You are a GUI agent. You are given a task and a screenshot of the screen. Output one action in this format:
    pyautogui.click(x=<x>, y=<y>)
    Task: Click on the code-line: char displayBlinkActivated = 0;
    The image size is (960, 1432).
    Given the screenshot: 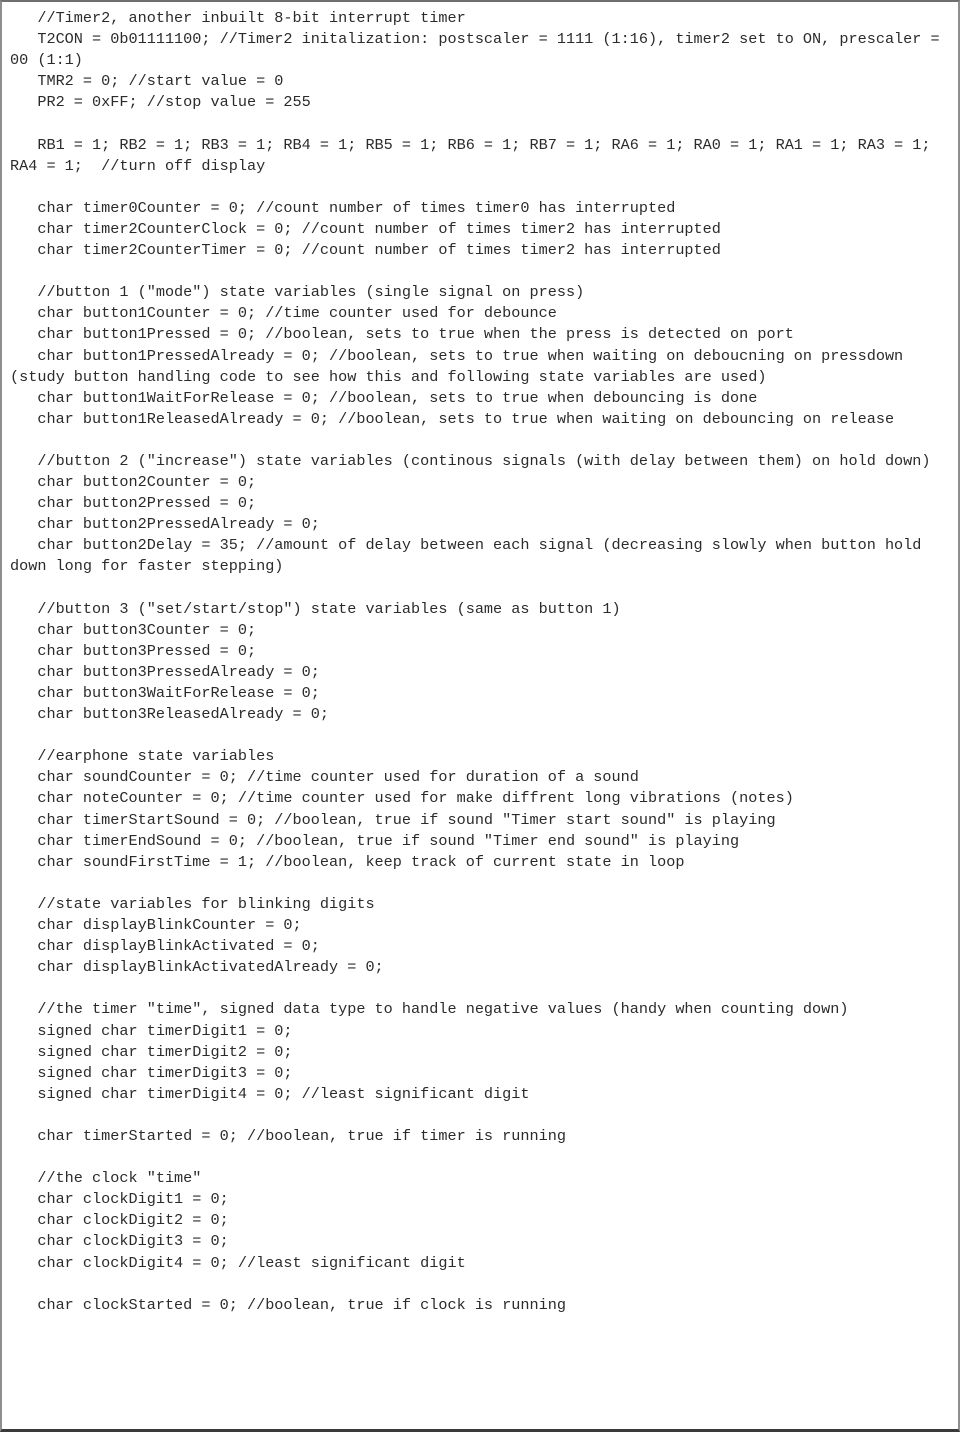 What is the action you would take?
    pyautogui.click(x=165, y=946)
    